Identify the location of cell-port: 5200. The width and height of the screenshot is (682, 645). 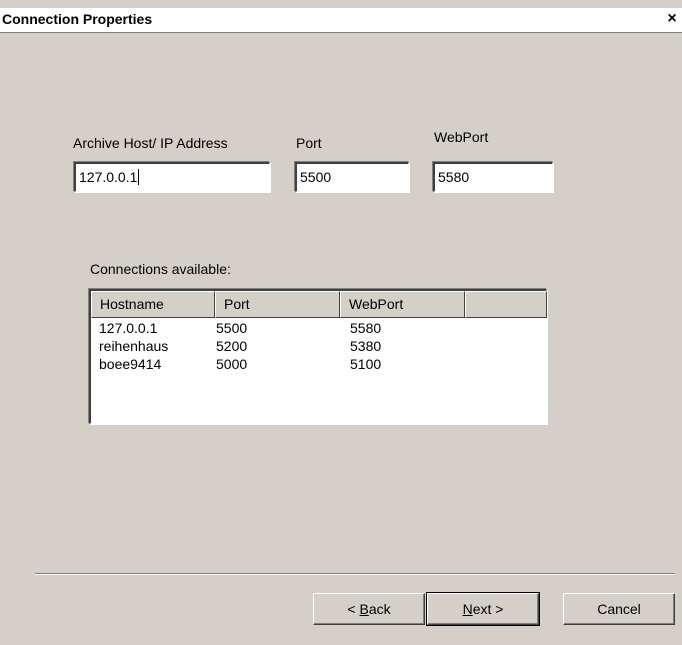
(232, 346).